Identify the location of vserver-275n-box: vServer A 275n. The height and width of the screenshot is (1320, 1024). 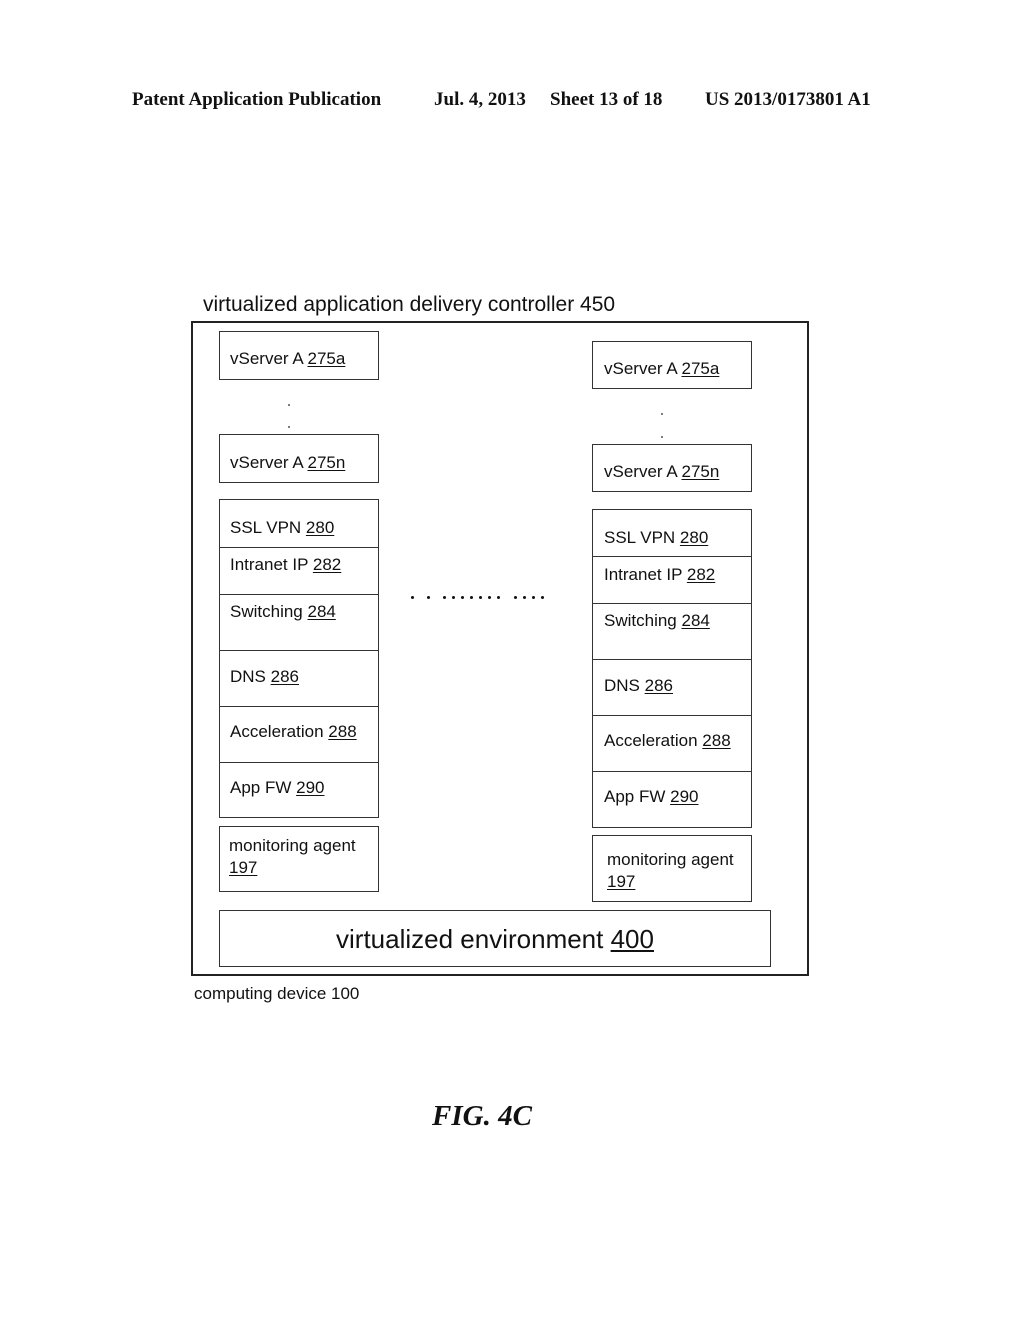
(299, 458).